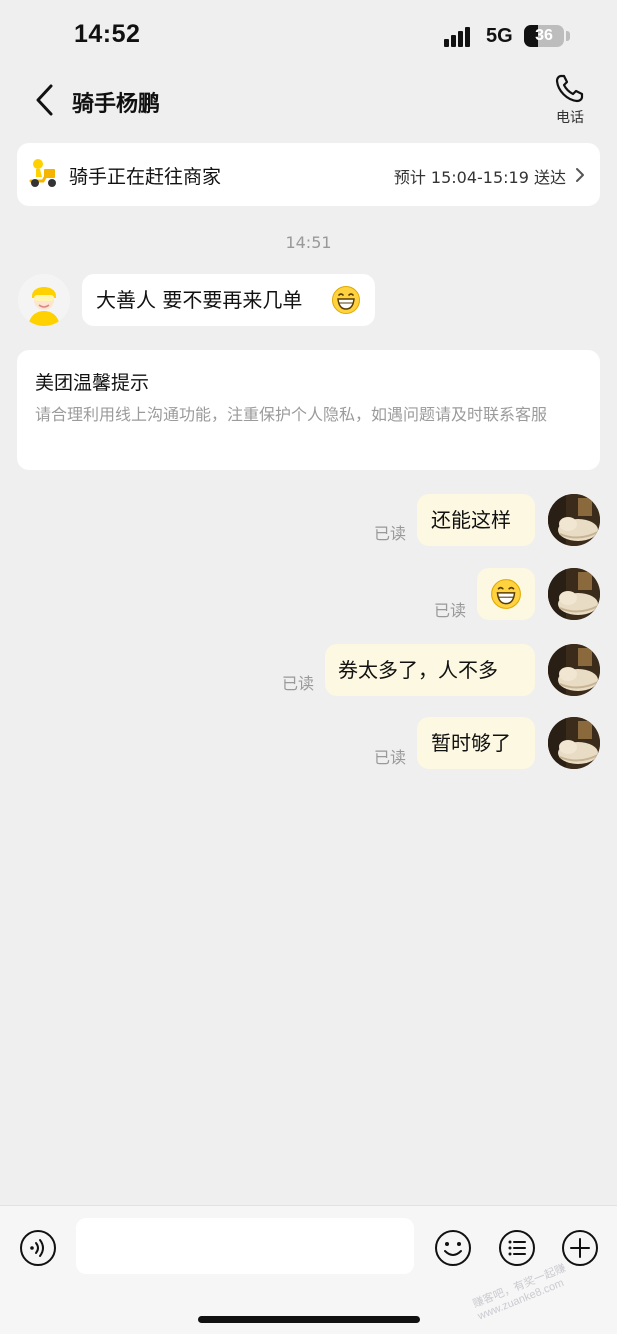 The width and height of the screenshot is (617, 1334). I want to click on page-title: 骑手杨鹏, so click(116, 104).